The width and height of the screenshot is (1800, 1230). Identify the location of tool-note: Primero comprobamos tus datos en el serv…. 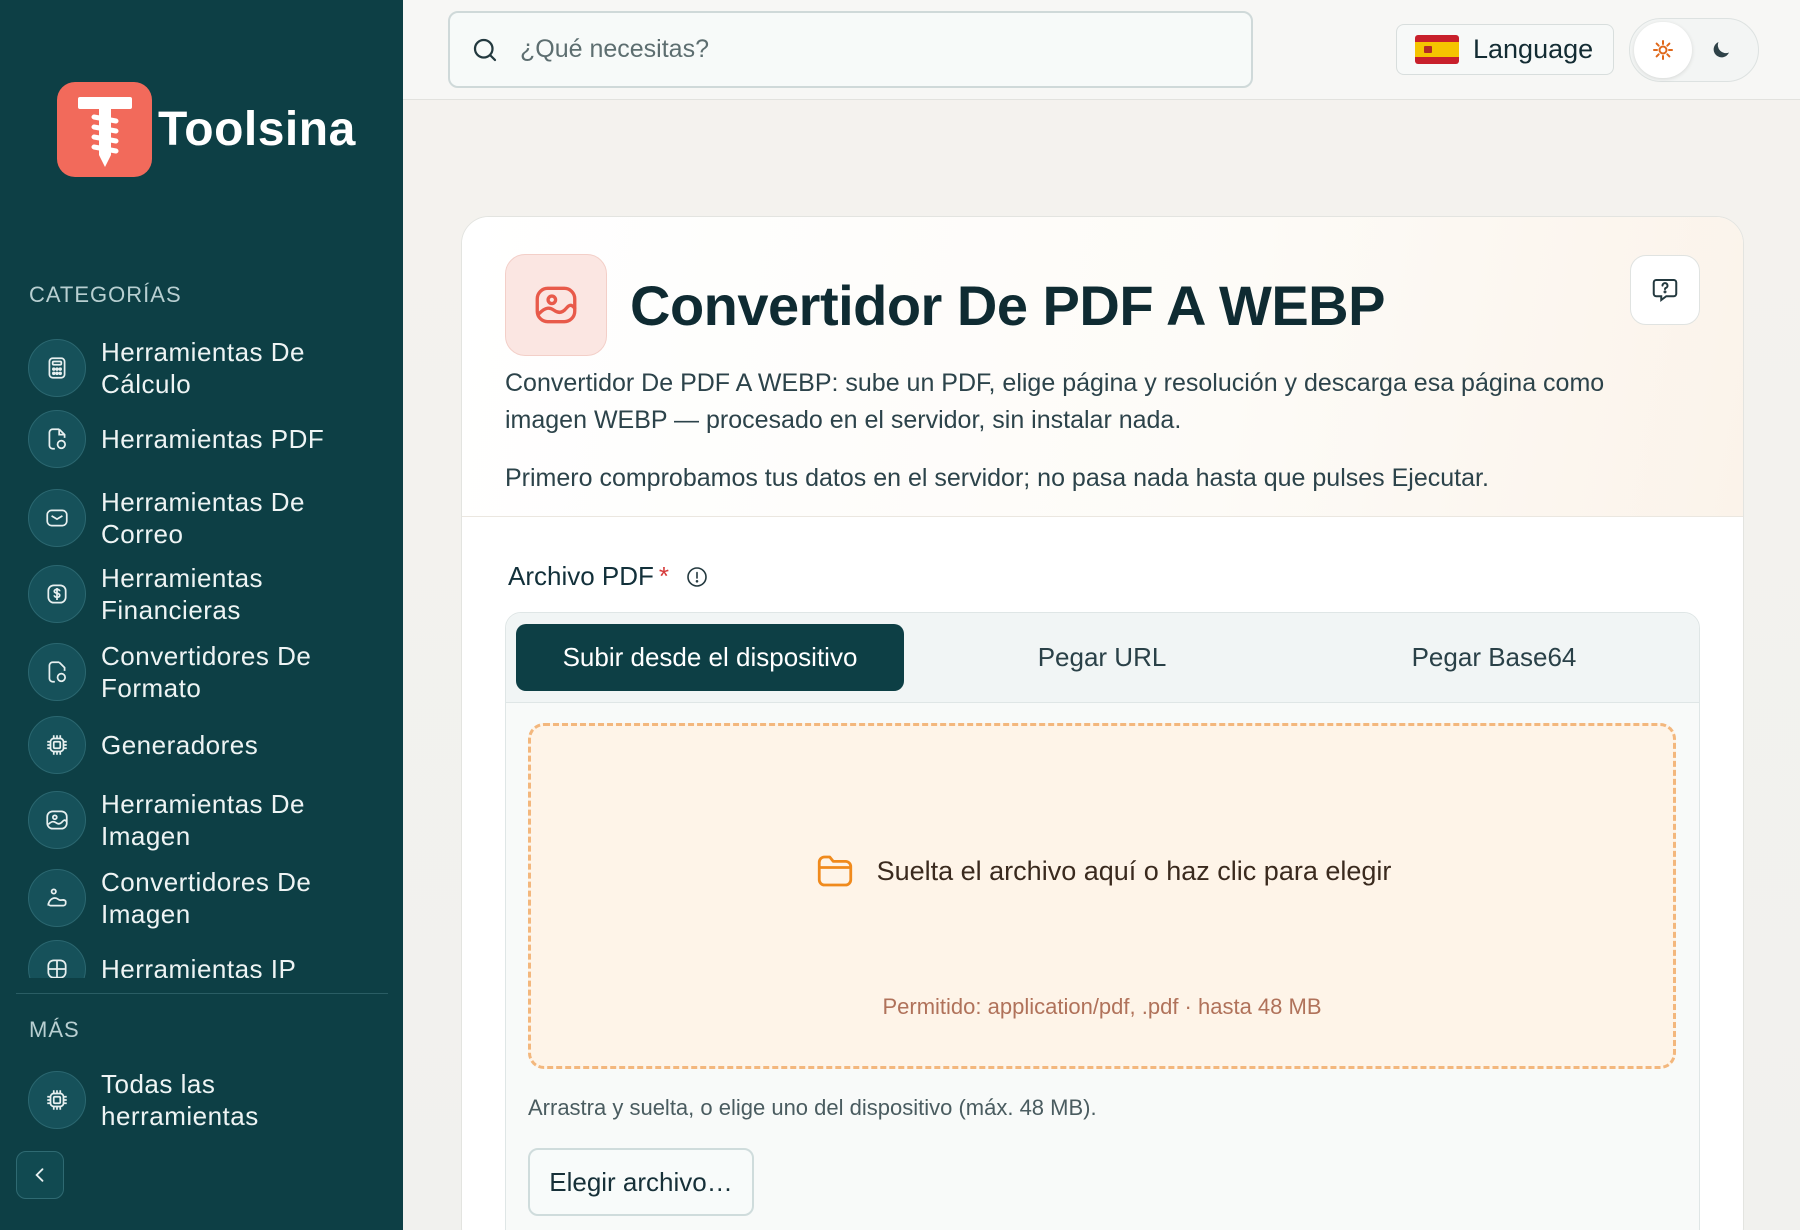
(997, 478).